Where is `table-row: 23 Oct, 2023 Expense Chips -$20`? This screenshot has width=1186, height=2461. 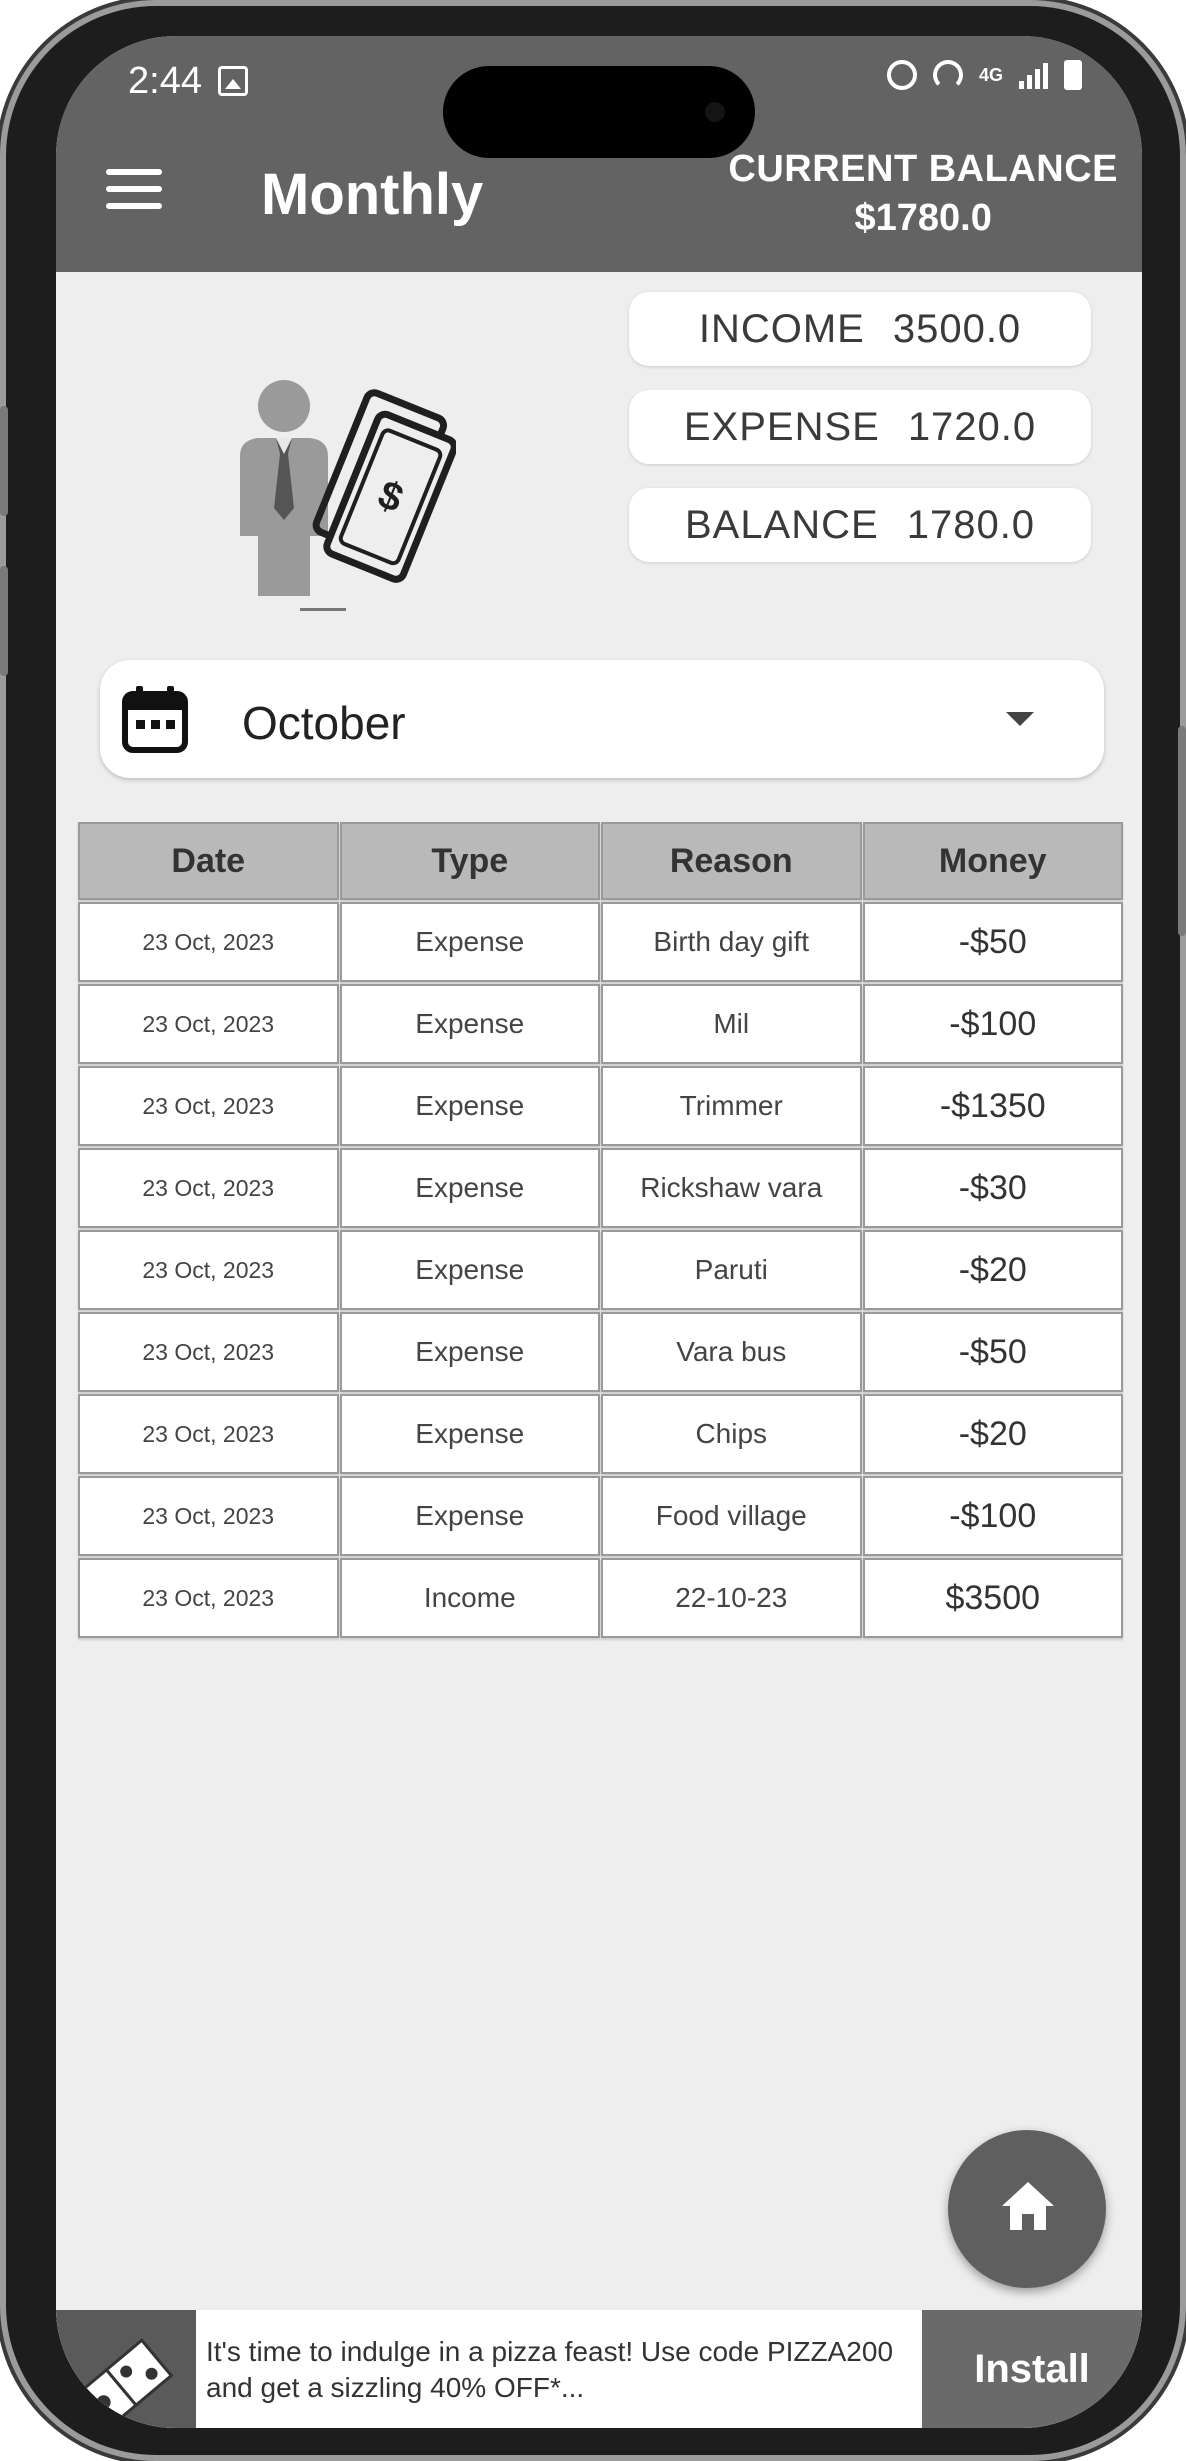 table-row: 23 Oct, 2023 Expense Chips -$20 is located at coordinates (601, 1435).